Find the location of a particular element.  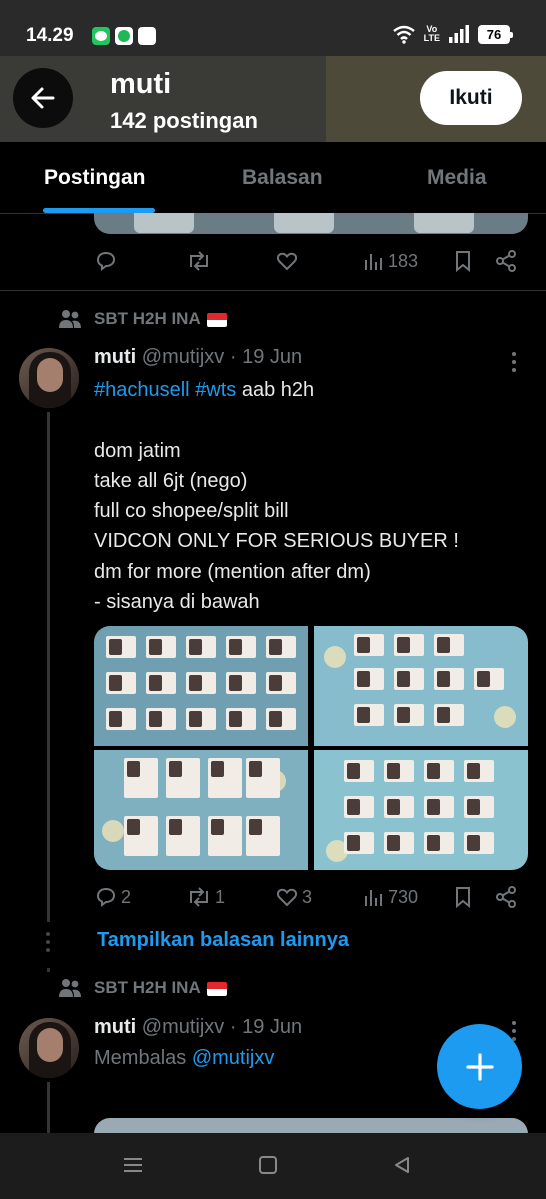

back-nav-button is located at coordinates (402, 1167).